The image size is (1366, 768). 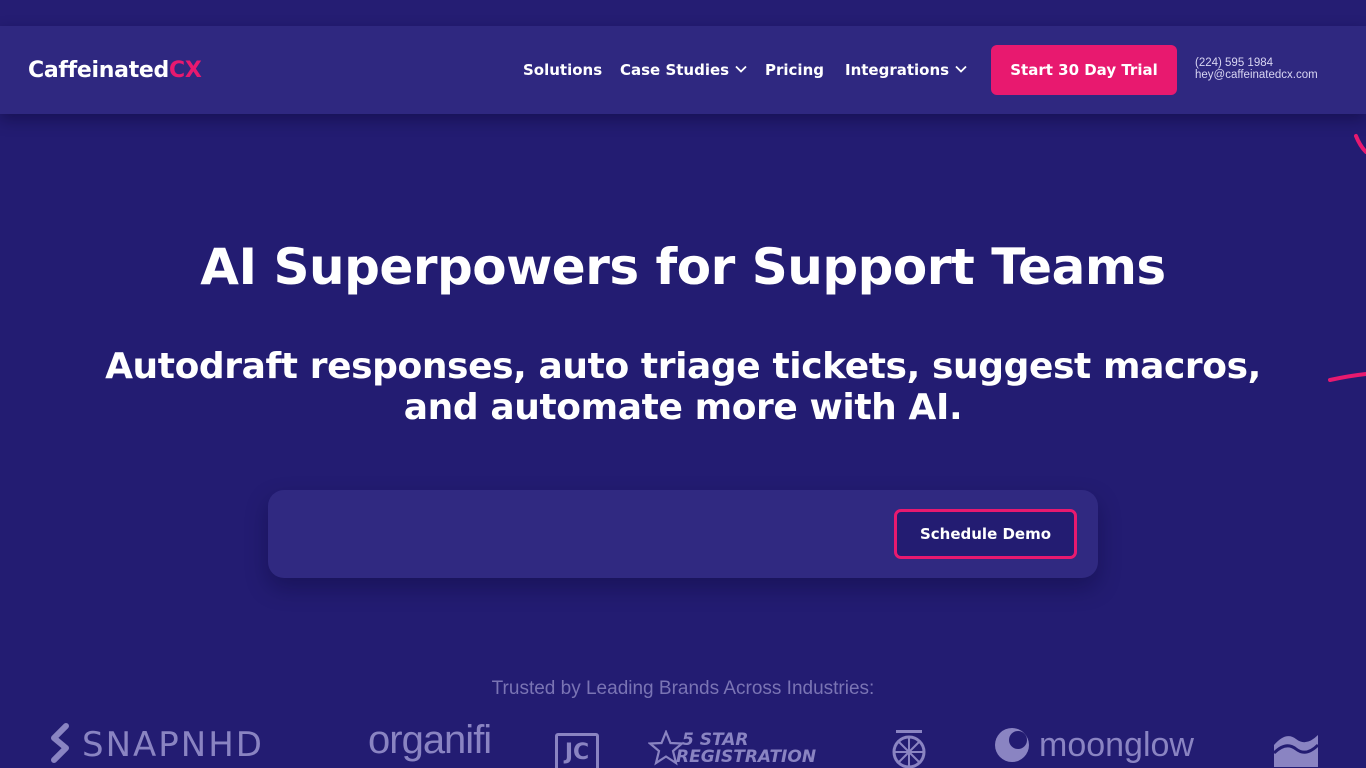 I want to click on nav-case-studies: Case Studies, so click(x=683, y=70).